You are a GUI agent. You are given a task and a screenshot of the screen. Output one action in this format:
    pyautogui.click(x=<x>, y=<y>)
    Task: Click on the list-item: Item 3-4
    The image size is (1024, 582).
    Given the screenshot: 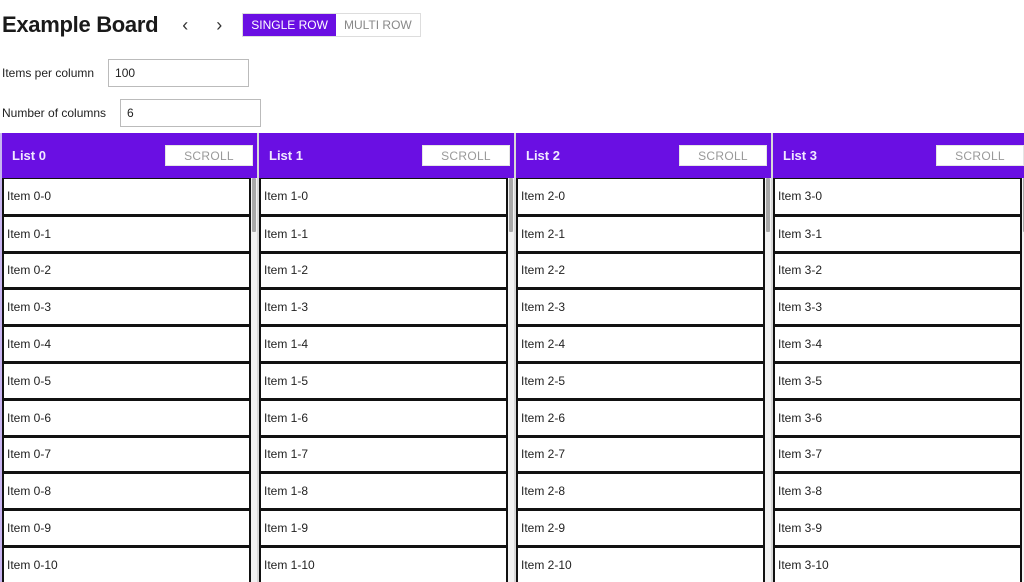 What is the action you would take?
    pyautogui.click(x=897, y=343)
    